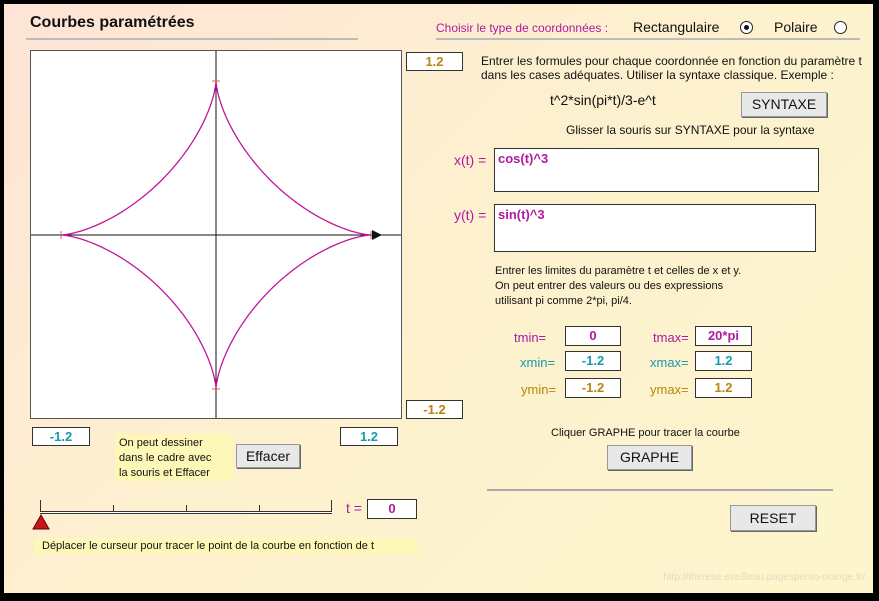 The image size is (879, 601). I want to click on y-formula-input: sin(t)^3, so click(655, 228).